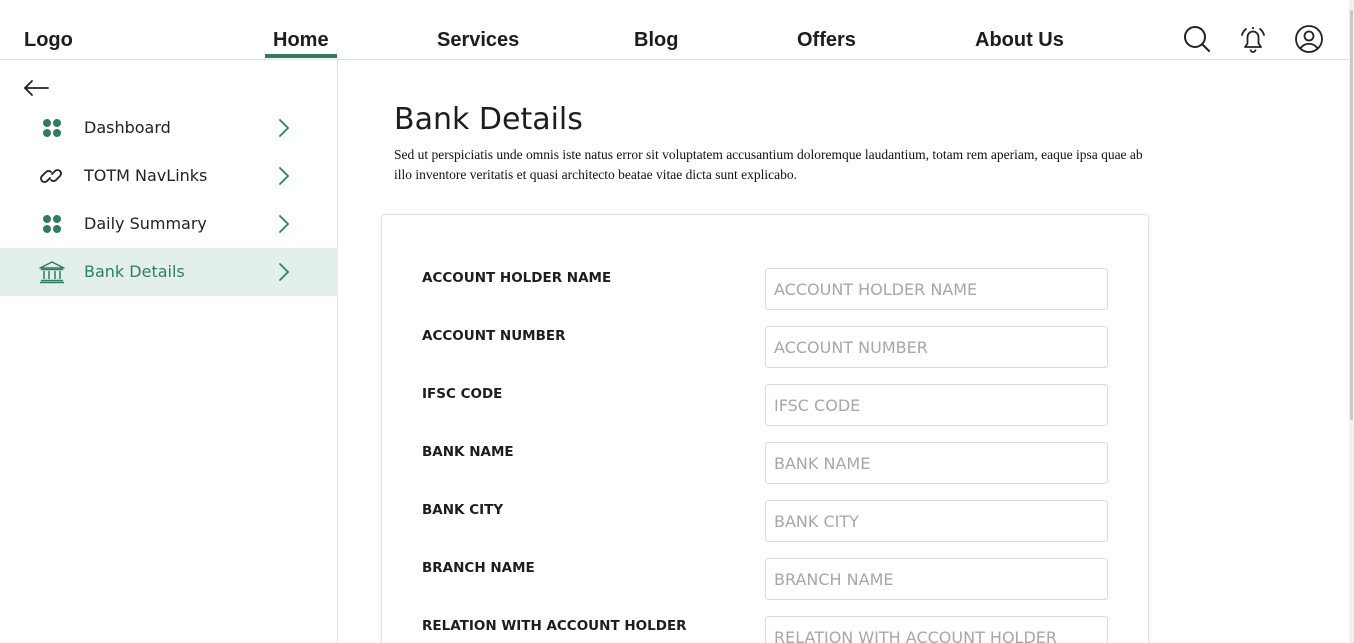 The height and width of the screenshot is (643, 1354). I want to click on bell-icon, so click(1253, 39).